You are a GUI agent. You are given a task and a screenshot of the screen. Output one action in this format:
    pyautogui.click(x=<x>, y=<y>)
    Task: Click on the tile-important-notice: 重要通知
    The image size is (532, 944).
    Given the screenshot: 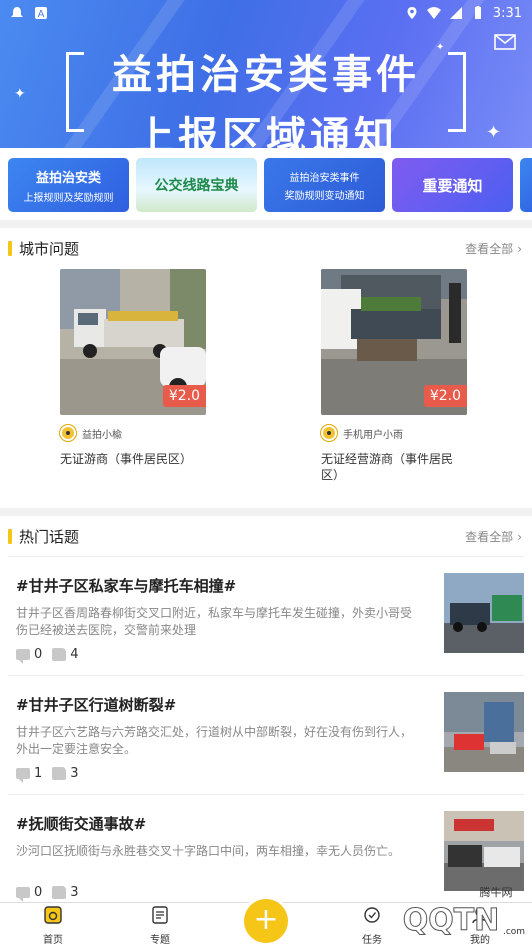 What is the action you would take?
    pyautogui.click(x=452, y=185)
    